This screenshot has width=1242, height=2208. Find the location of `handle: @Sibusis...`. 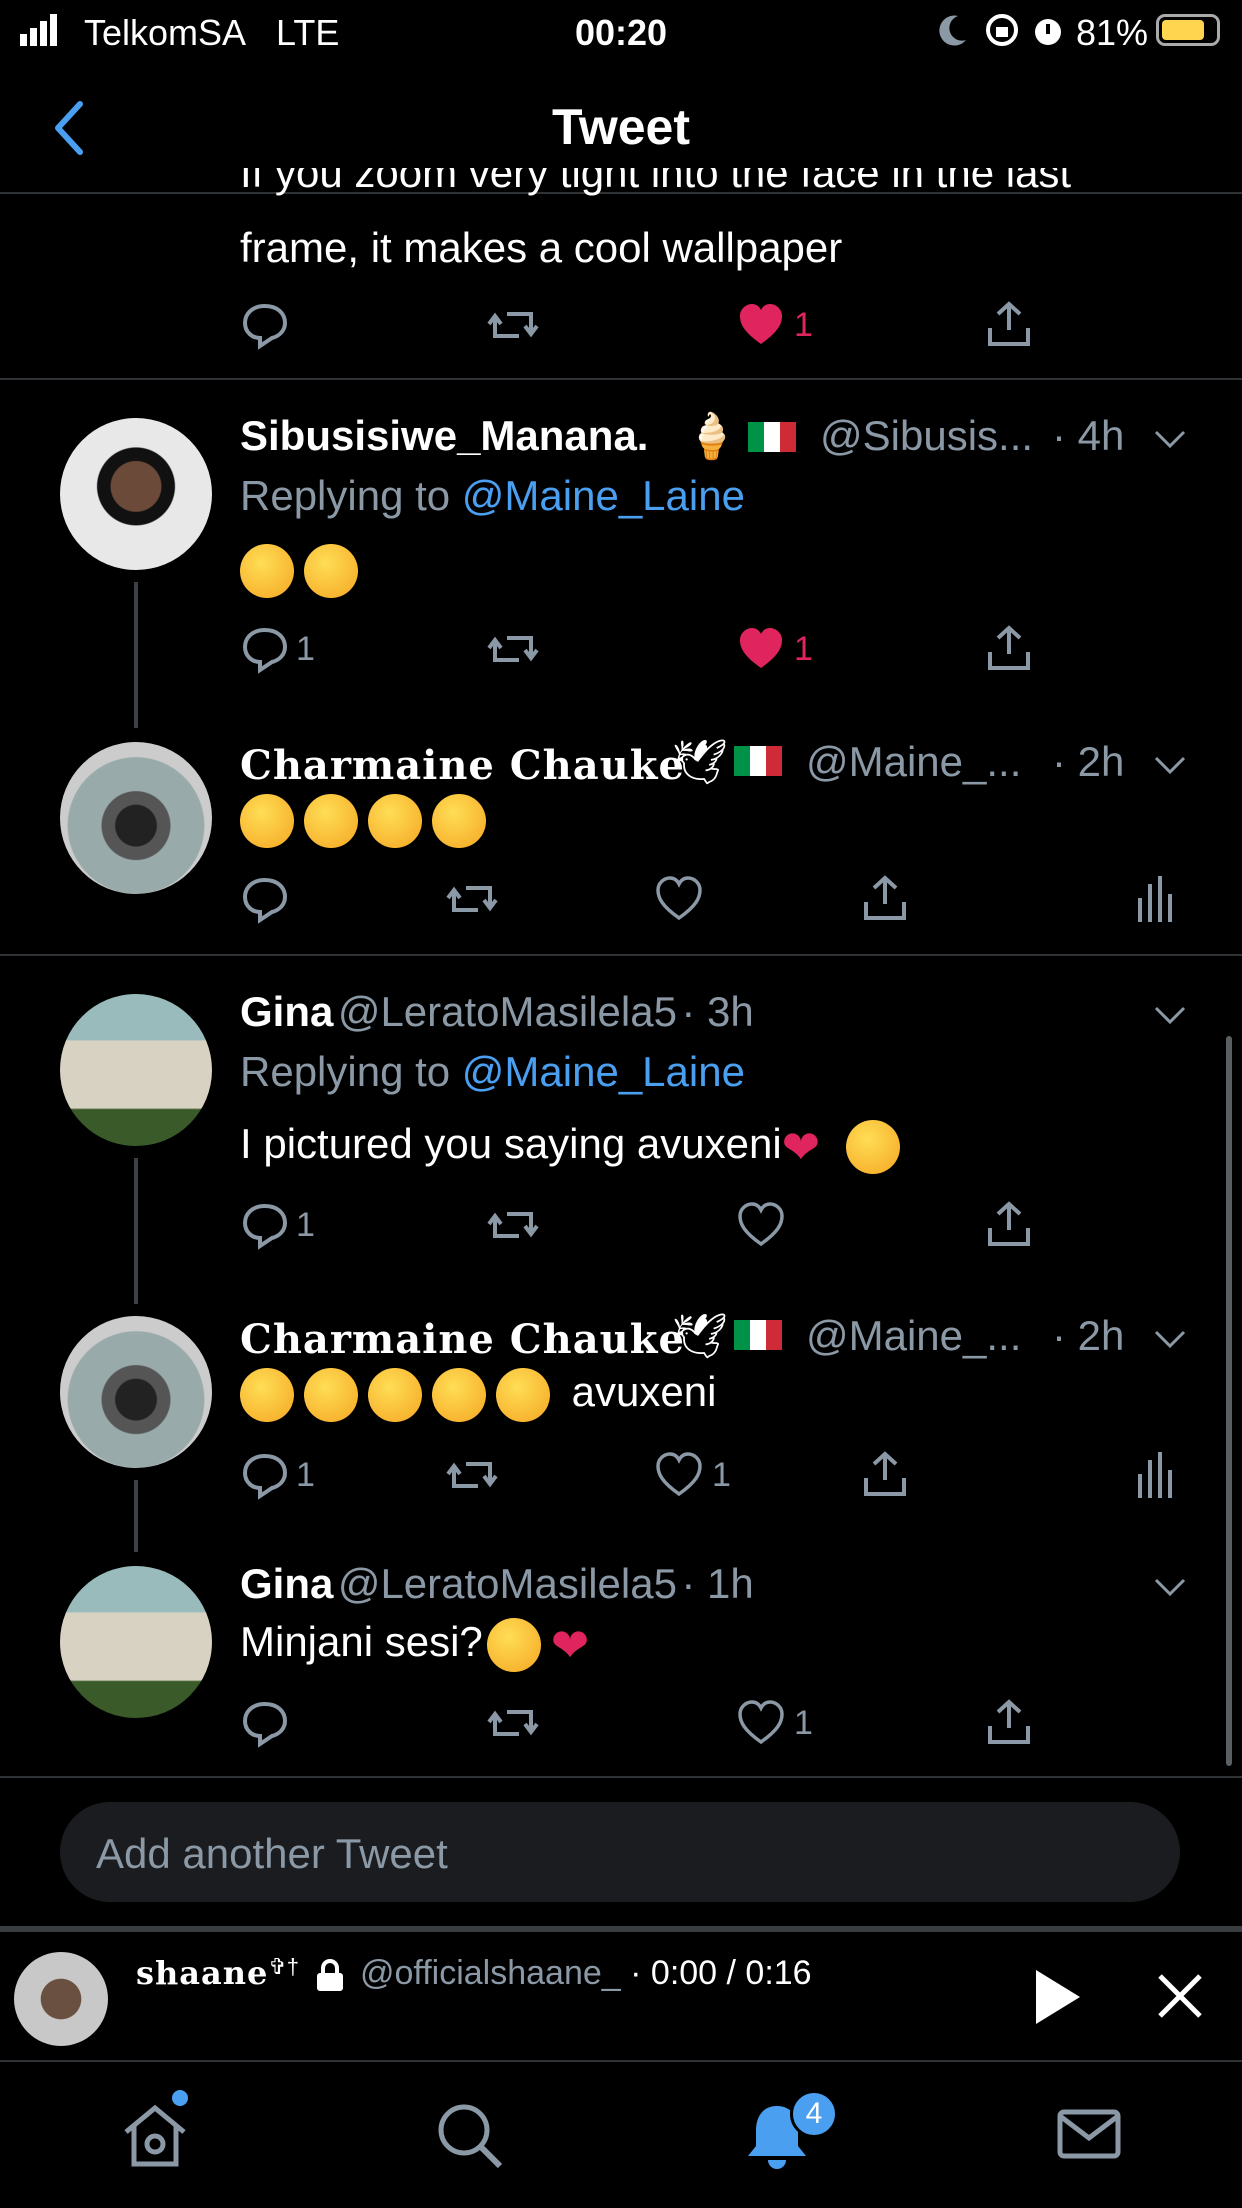

handle: @Sibusis... is located at coordinates (926, 436).